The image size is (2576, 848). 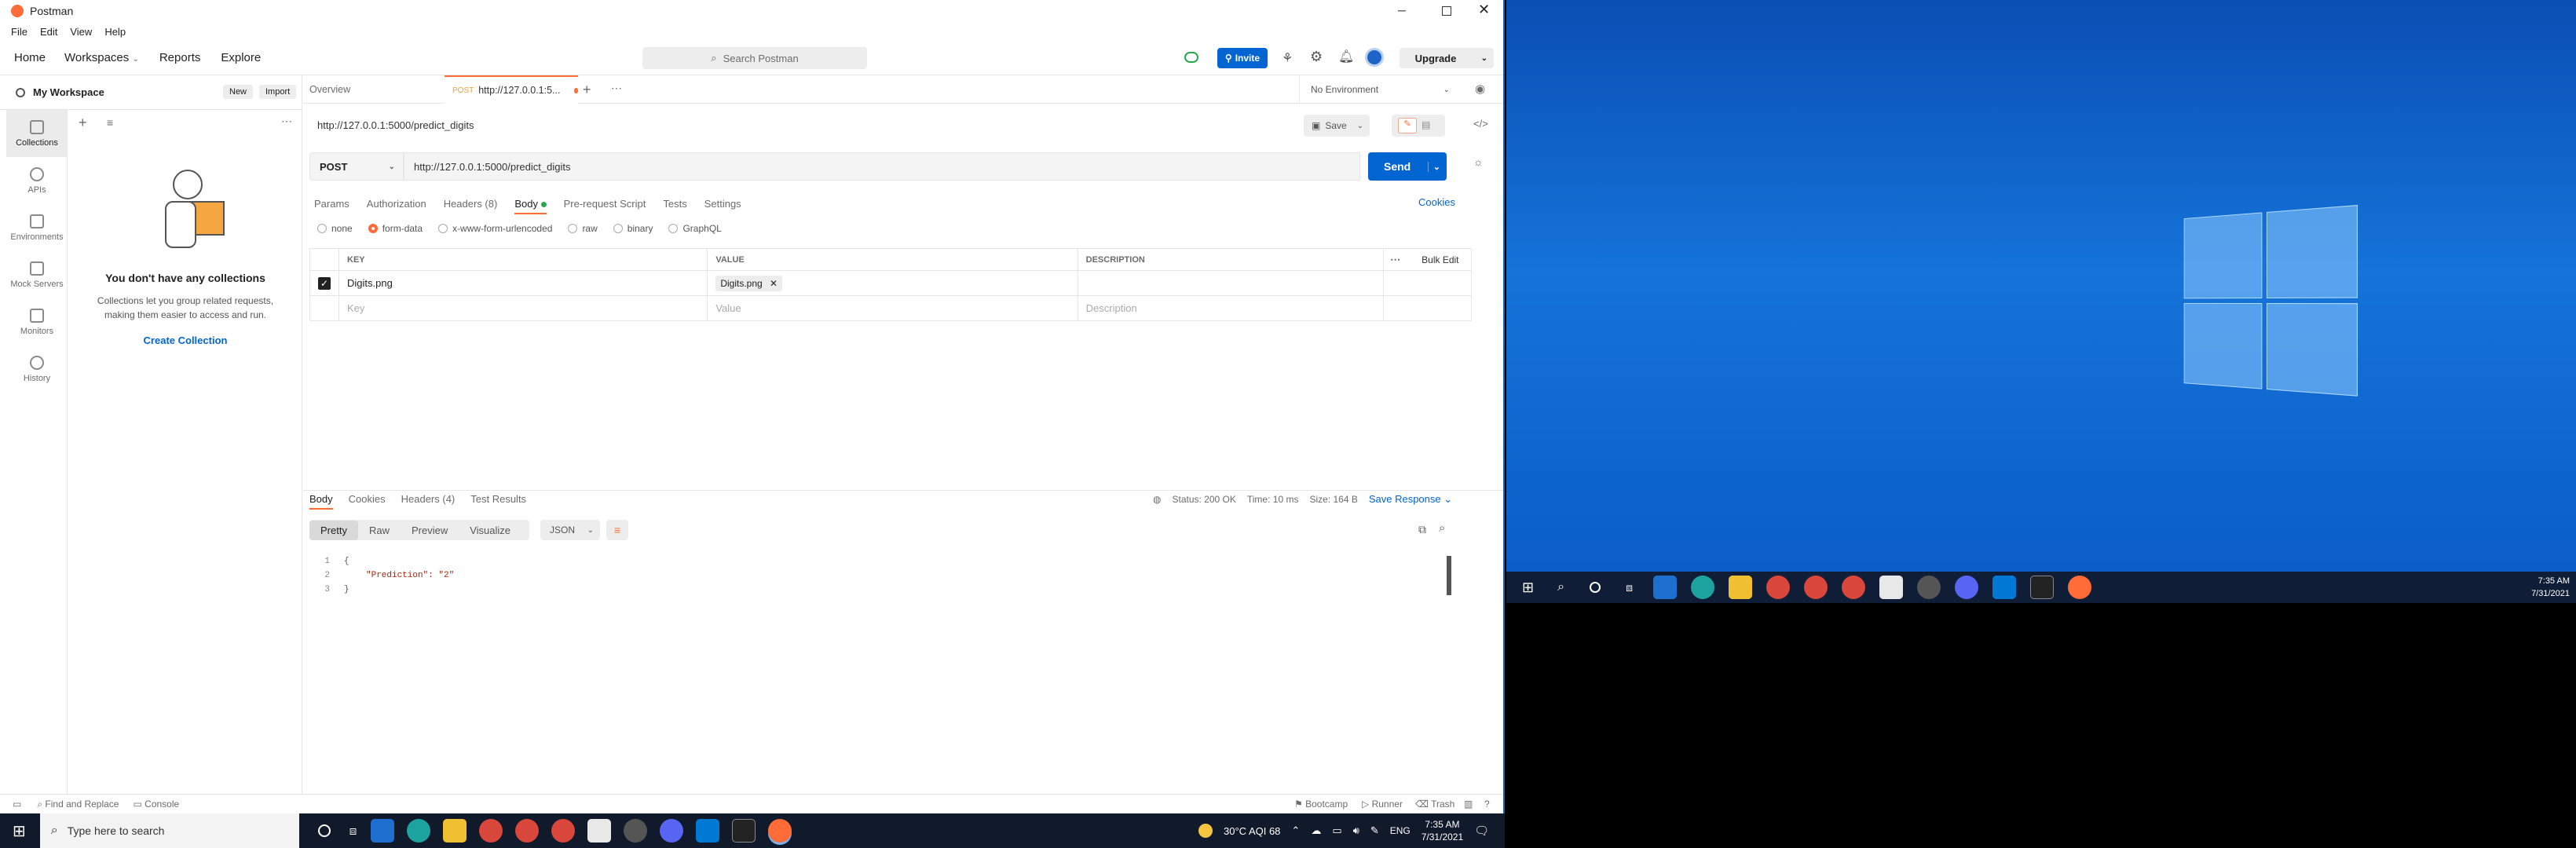 What do you see at coordinates (180, 58) in the screenshot?
I see `nav-reports: Reports` at bounding box center [180, 58].